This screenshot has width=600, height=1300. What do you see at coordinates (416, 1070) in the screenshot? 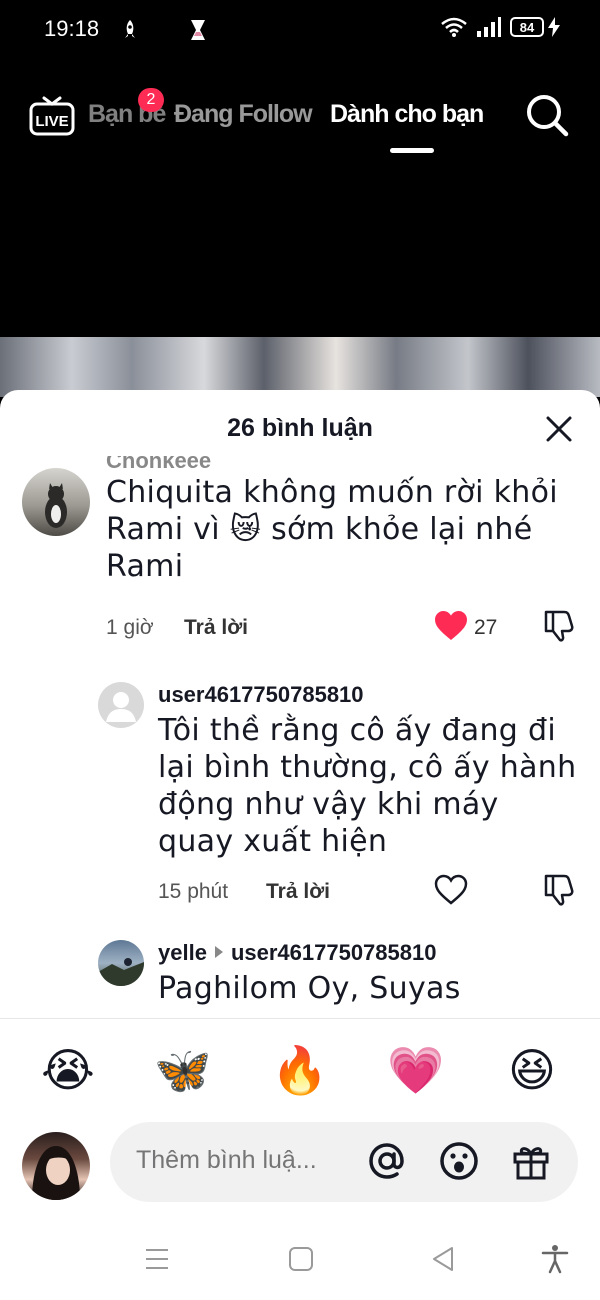
I see `emoji-heart: 💗` at bounding box center [416, 1070].